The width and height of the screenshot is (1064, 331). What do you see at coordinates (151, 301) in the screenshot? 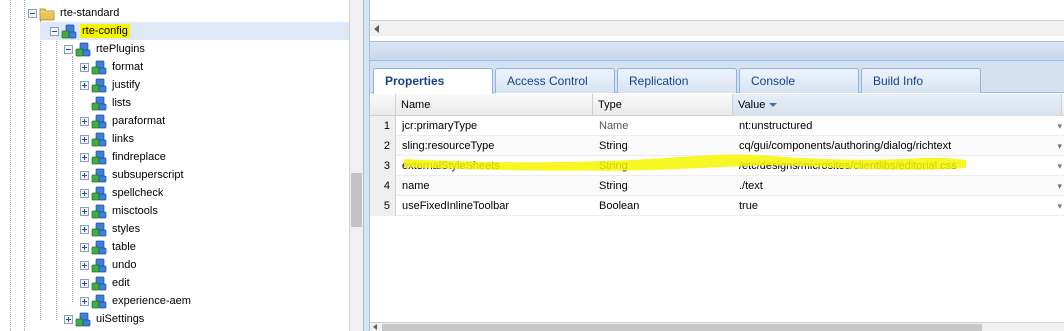
I see `tree-node-label: experience-aem` at bounding box center [151, 301].